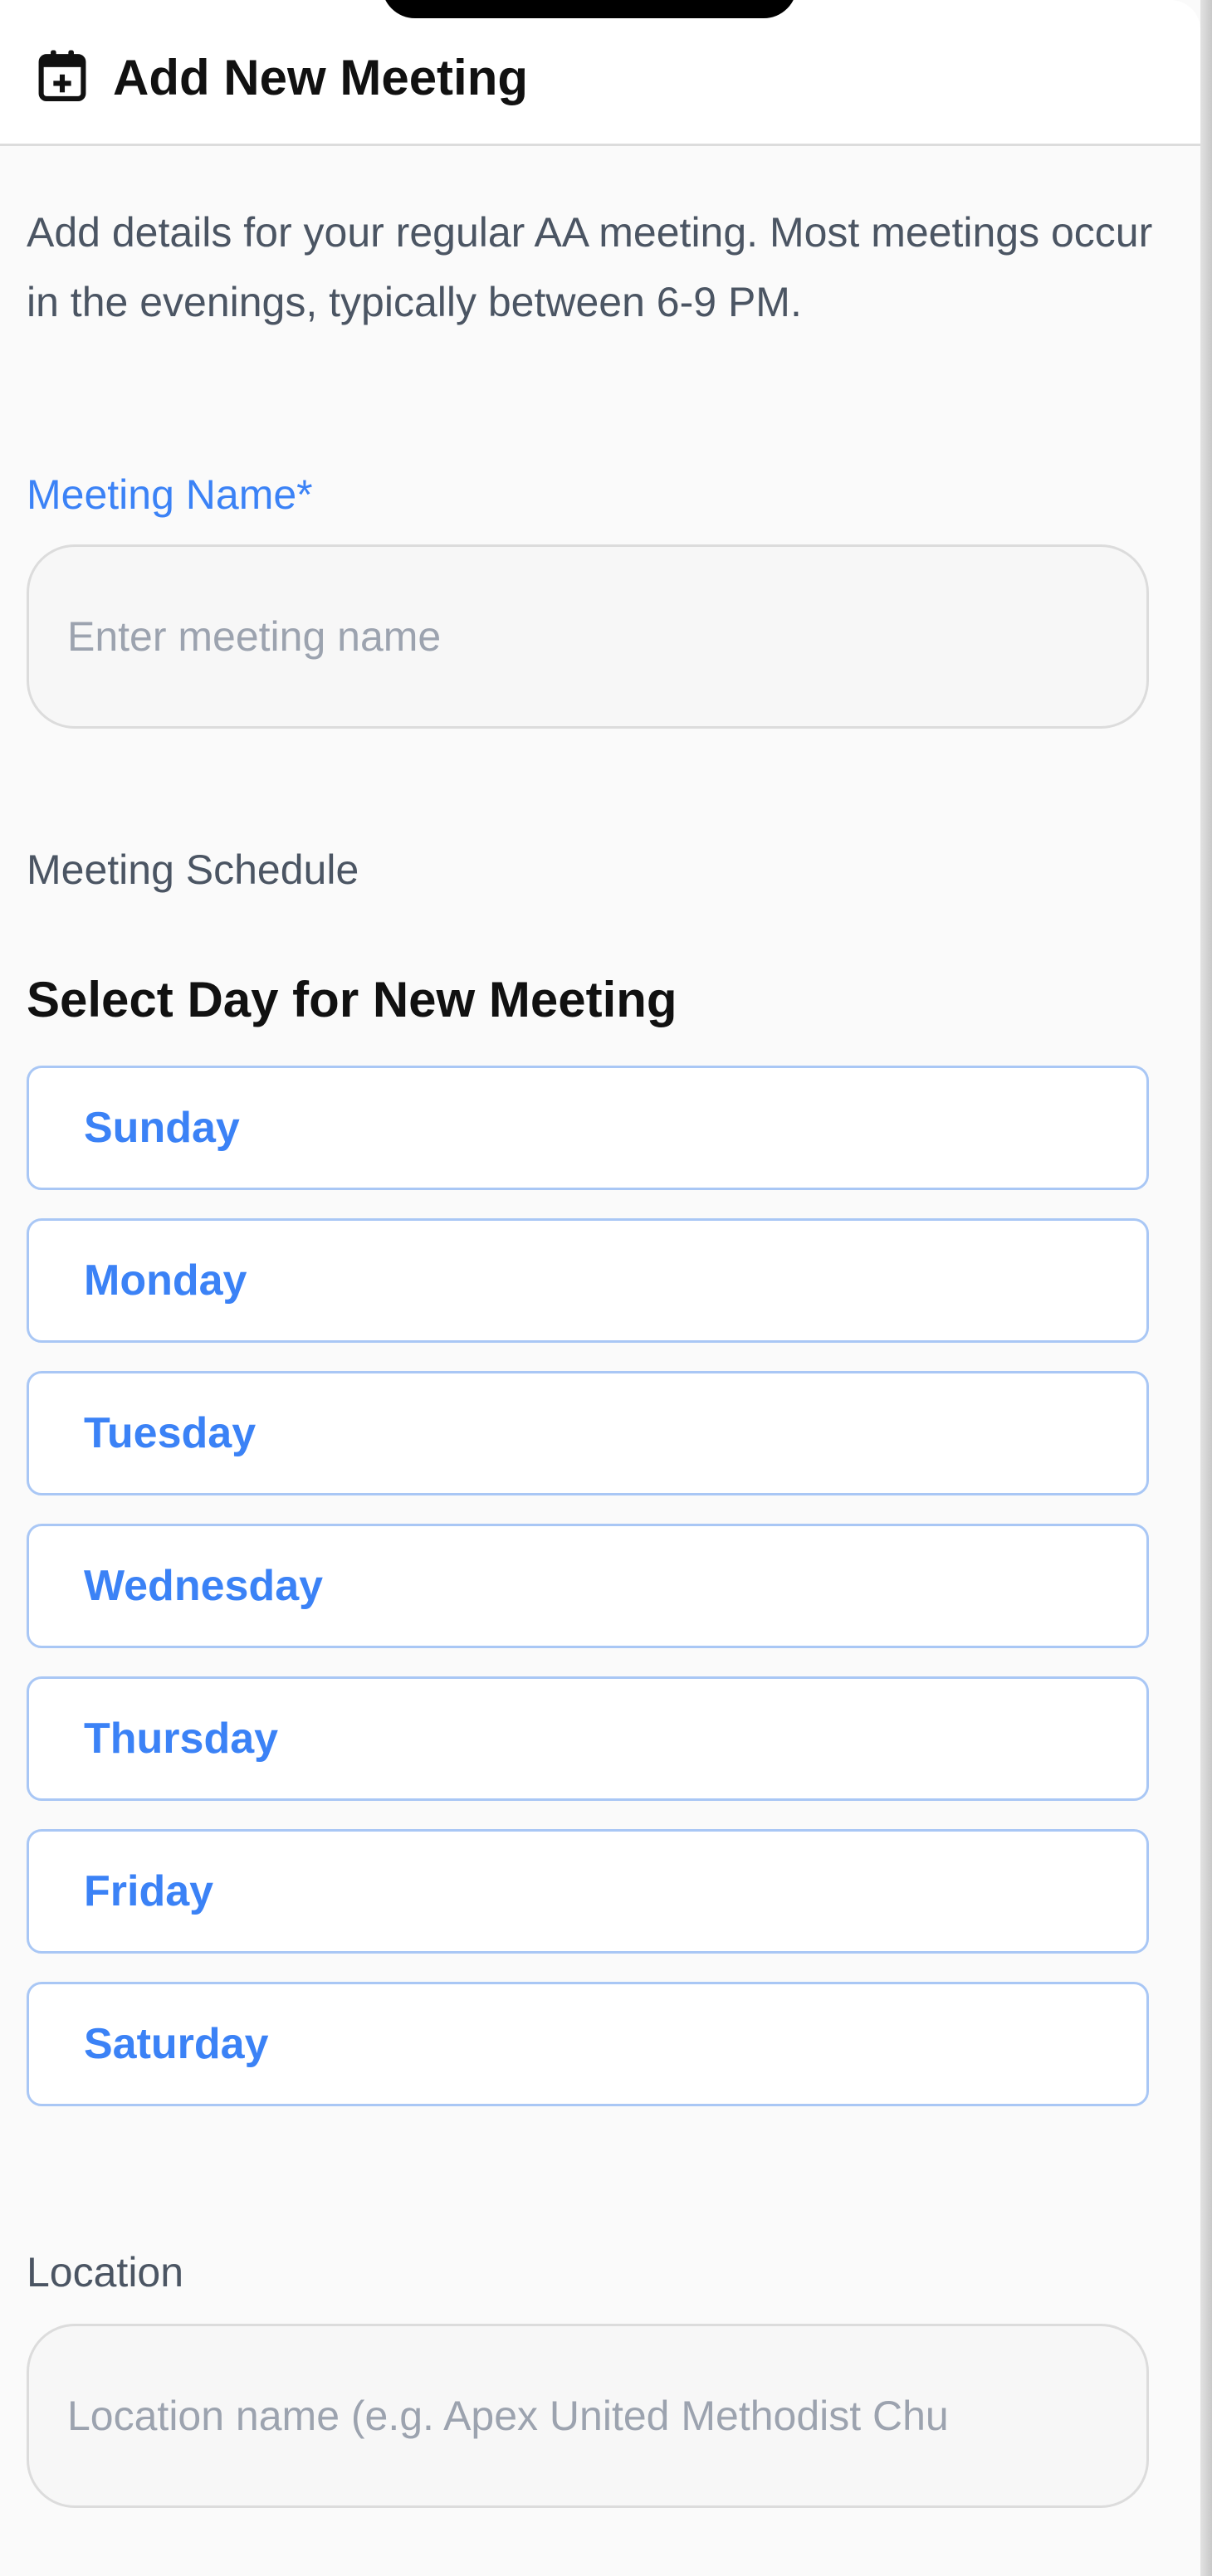  I want to click on sheet-header: Add New Meeting, so click(600, 73).